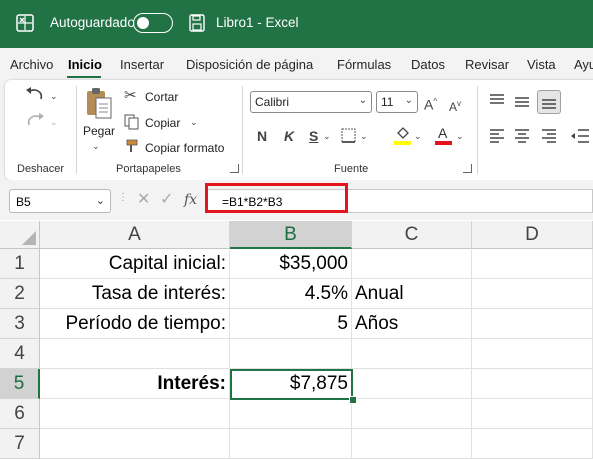  I want to click on clipboard-launcher-icon, so click(234, 168).